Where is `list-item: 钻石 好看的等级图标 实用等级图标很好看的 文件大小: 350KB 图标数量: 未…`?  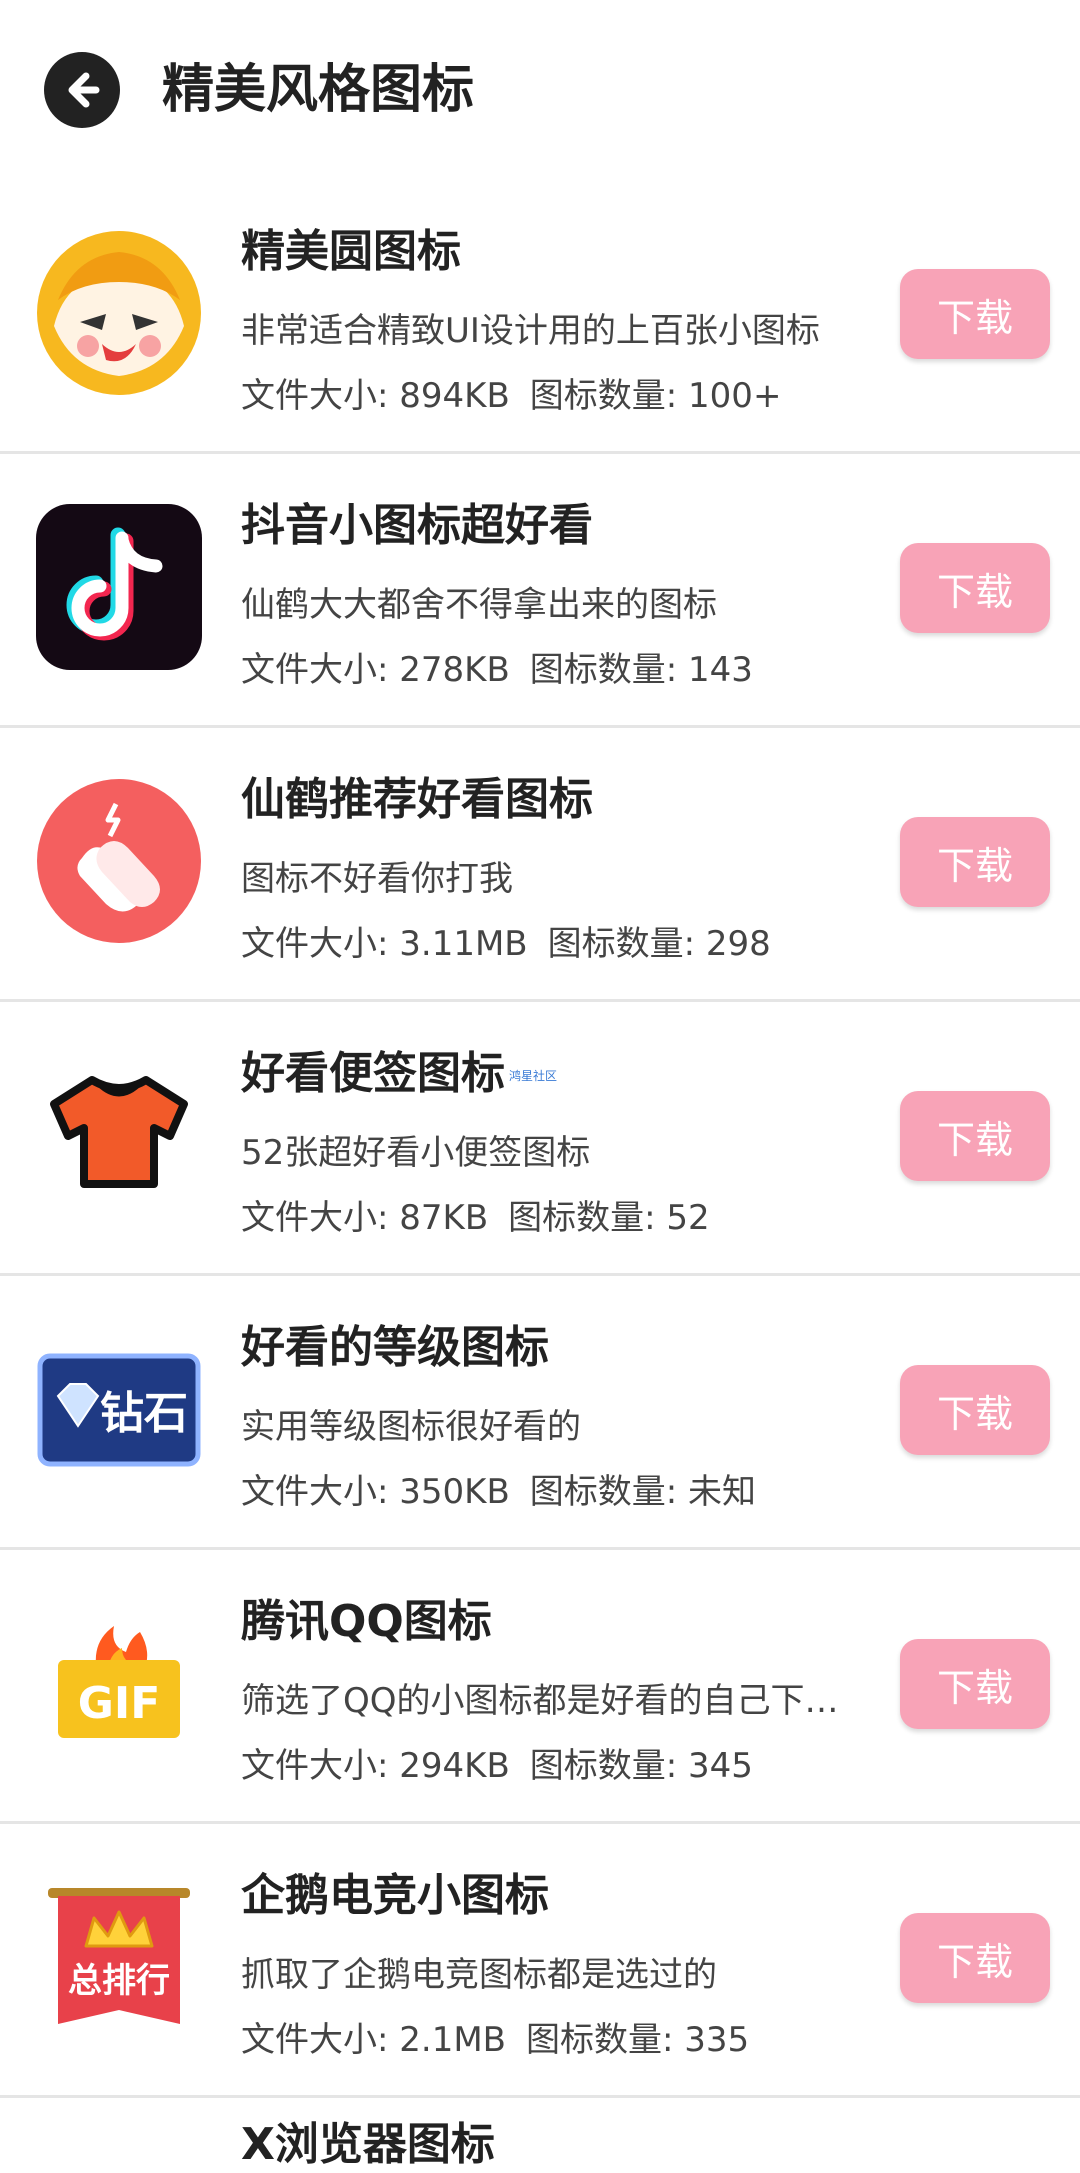
list-item: 钻石 好看的等级图标 实用等级图标很好看的 文件大小: 350KB 图标数量: 未… is located at coordinates (540, 1413).